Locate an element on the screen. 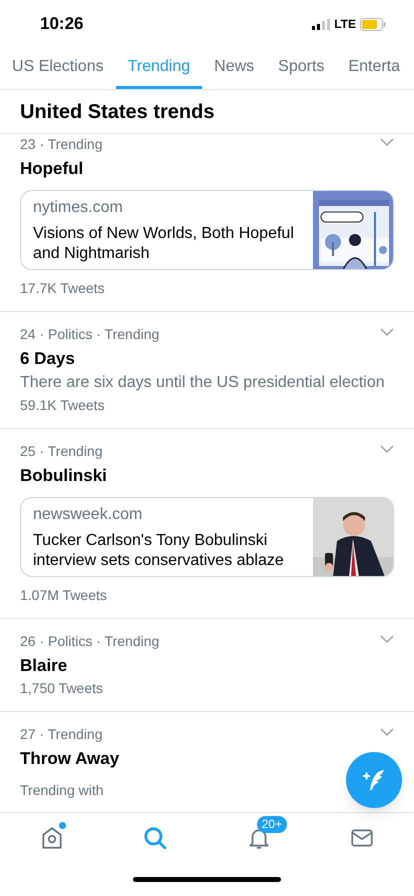  tweet-count: 17.7K Tweets is located at coordinates (63, 288).